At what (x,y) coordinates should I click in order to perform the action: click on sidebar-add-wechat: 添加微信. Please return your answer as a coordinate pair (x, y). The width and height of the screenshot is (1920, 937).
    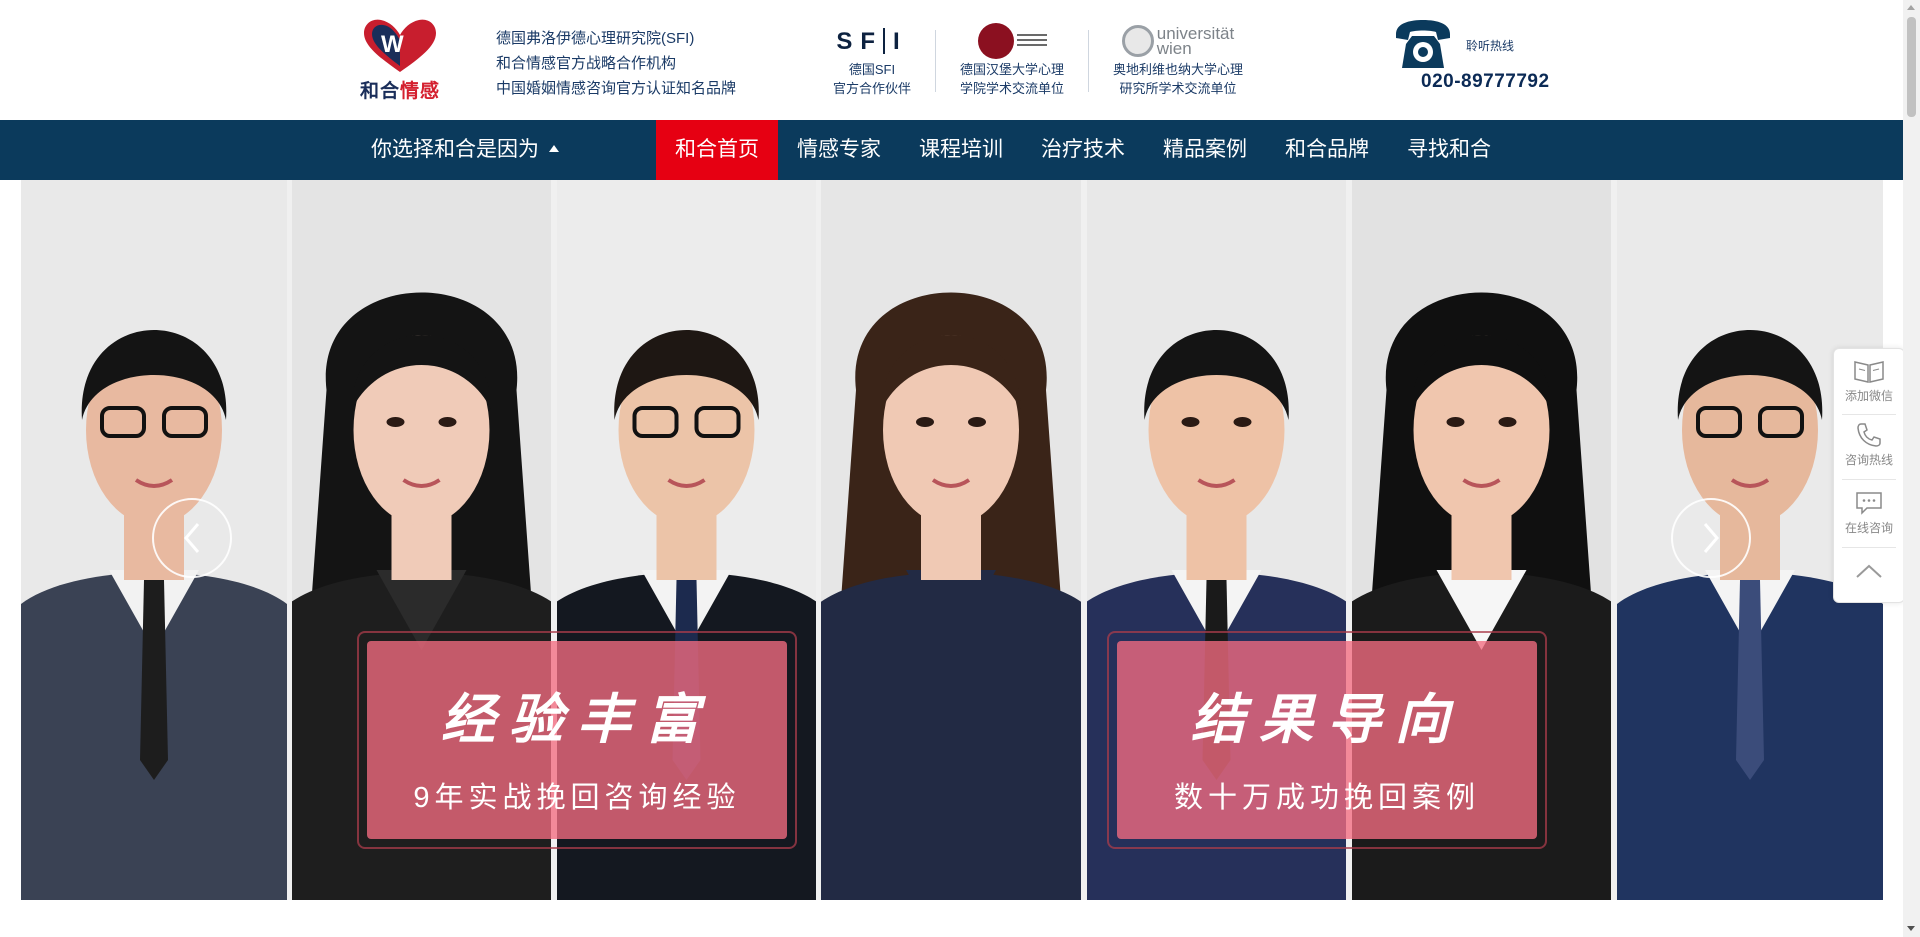
    Looking at the image, I should click on (1869, 380).